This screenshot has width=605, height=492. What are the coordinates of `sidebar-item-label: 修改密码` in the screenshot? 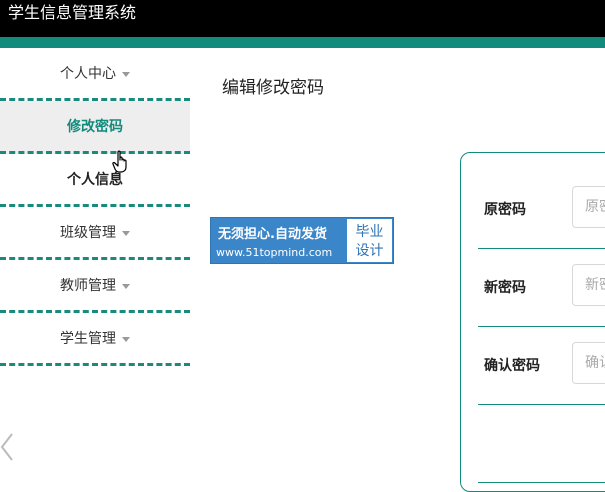 It's located at (95, 127).